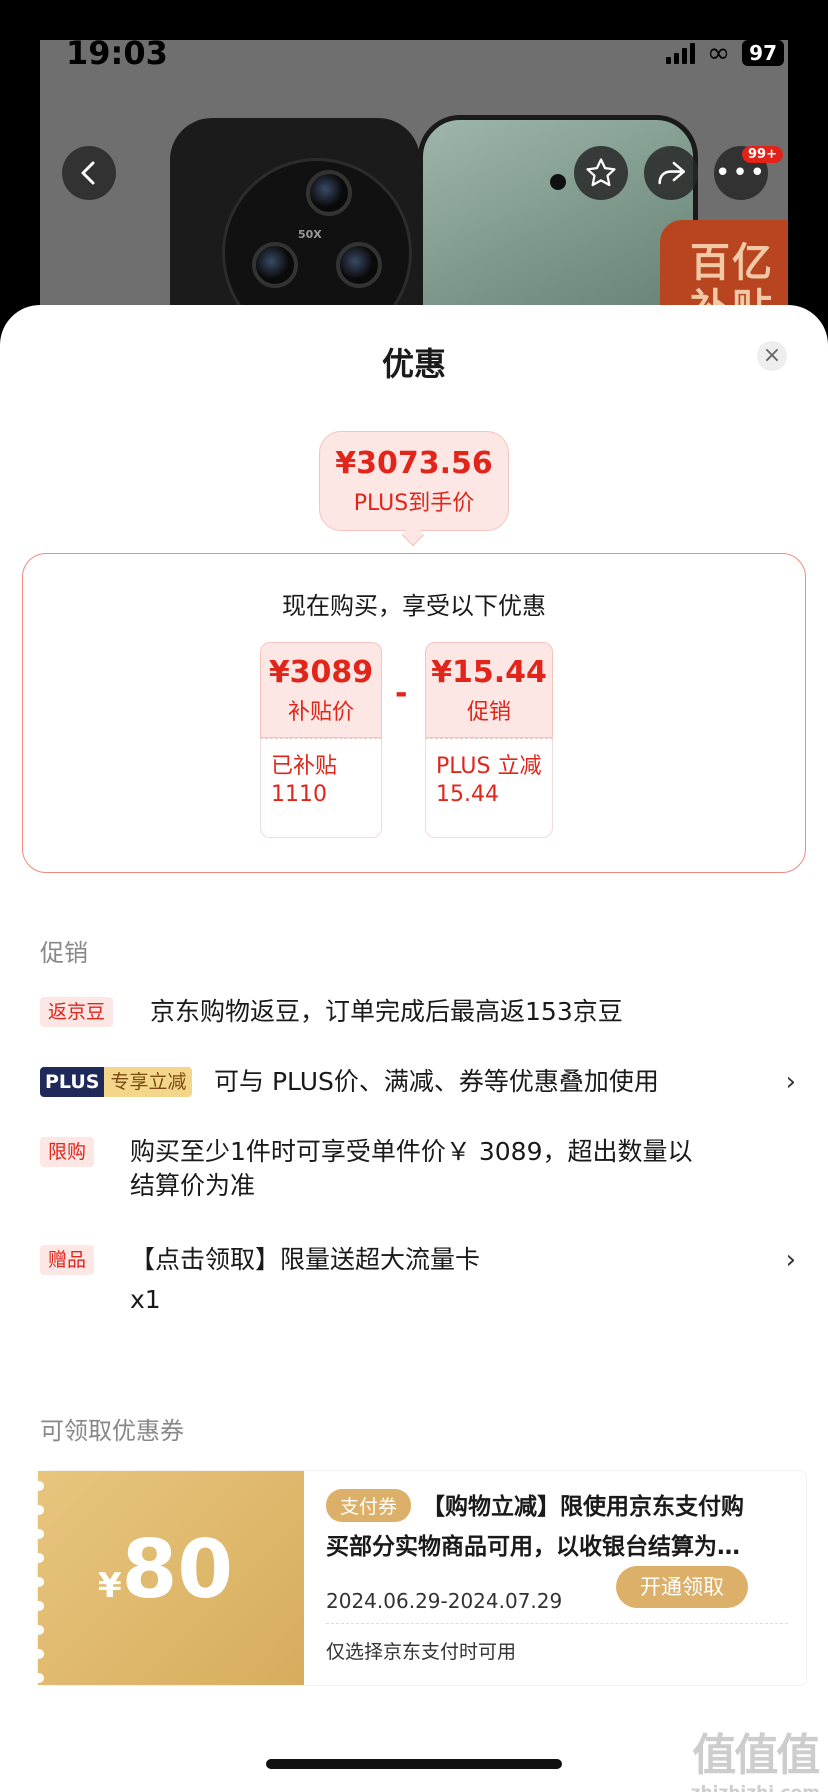  What do you see at coordinates (557, 1623) in the screenshot?
I see `divider` at bounding box center [557, 1623].